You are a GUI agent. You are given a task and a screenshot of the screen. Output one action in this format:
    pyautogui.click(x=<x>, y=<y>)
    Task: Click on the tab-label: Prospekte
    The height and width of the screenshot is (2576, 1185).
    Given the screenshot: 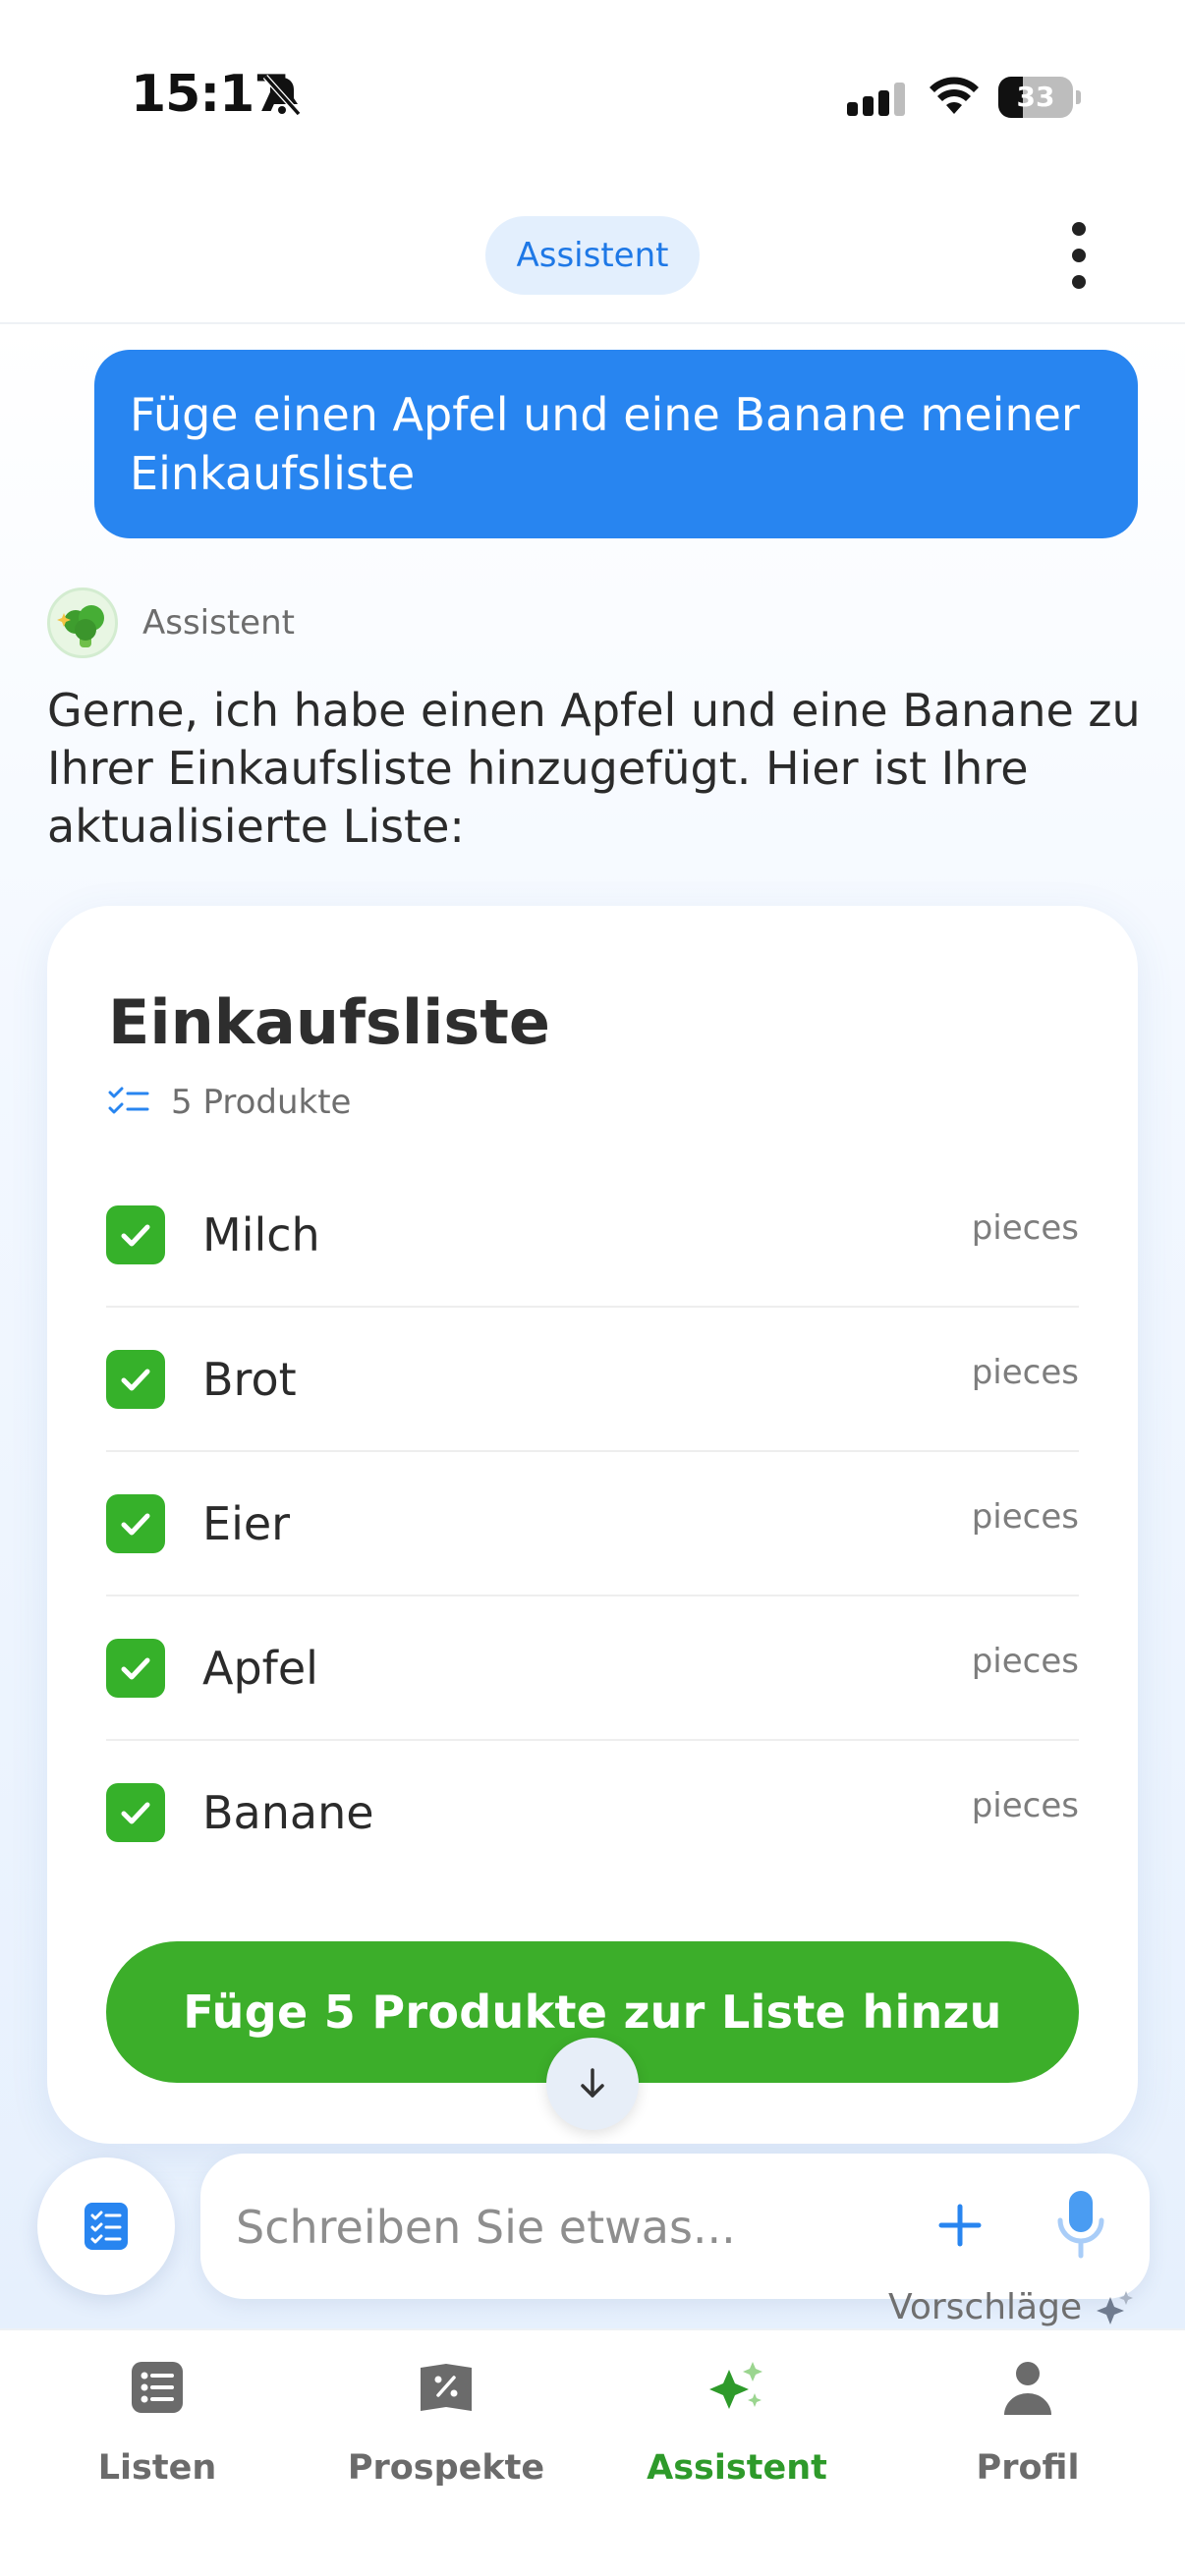 What is the action you would take?
    pyautogui.click(x=446, y=2468)
    